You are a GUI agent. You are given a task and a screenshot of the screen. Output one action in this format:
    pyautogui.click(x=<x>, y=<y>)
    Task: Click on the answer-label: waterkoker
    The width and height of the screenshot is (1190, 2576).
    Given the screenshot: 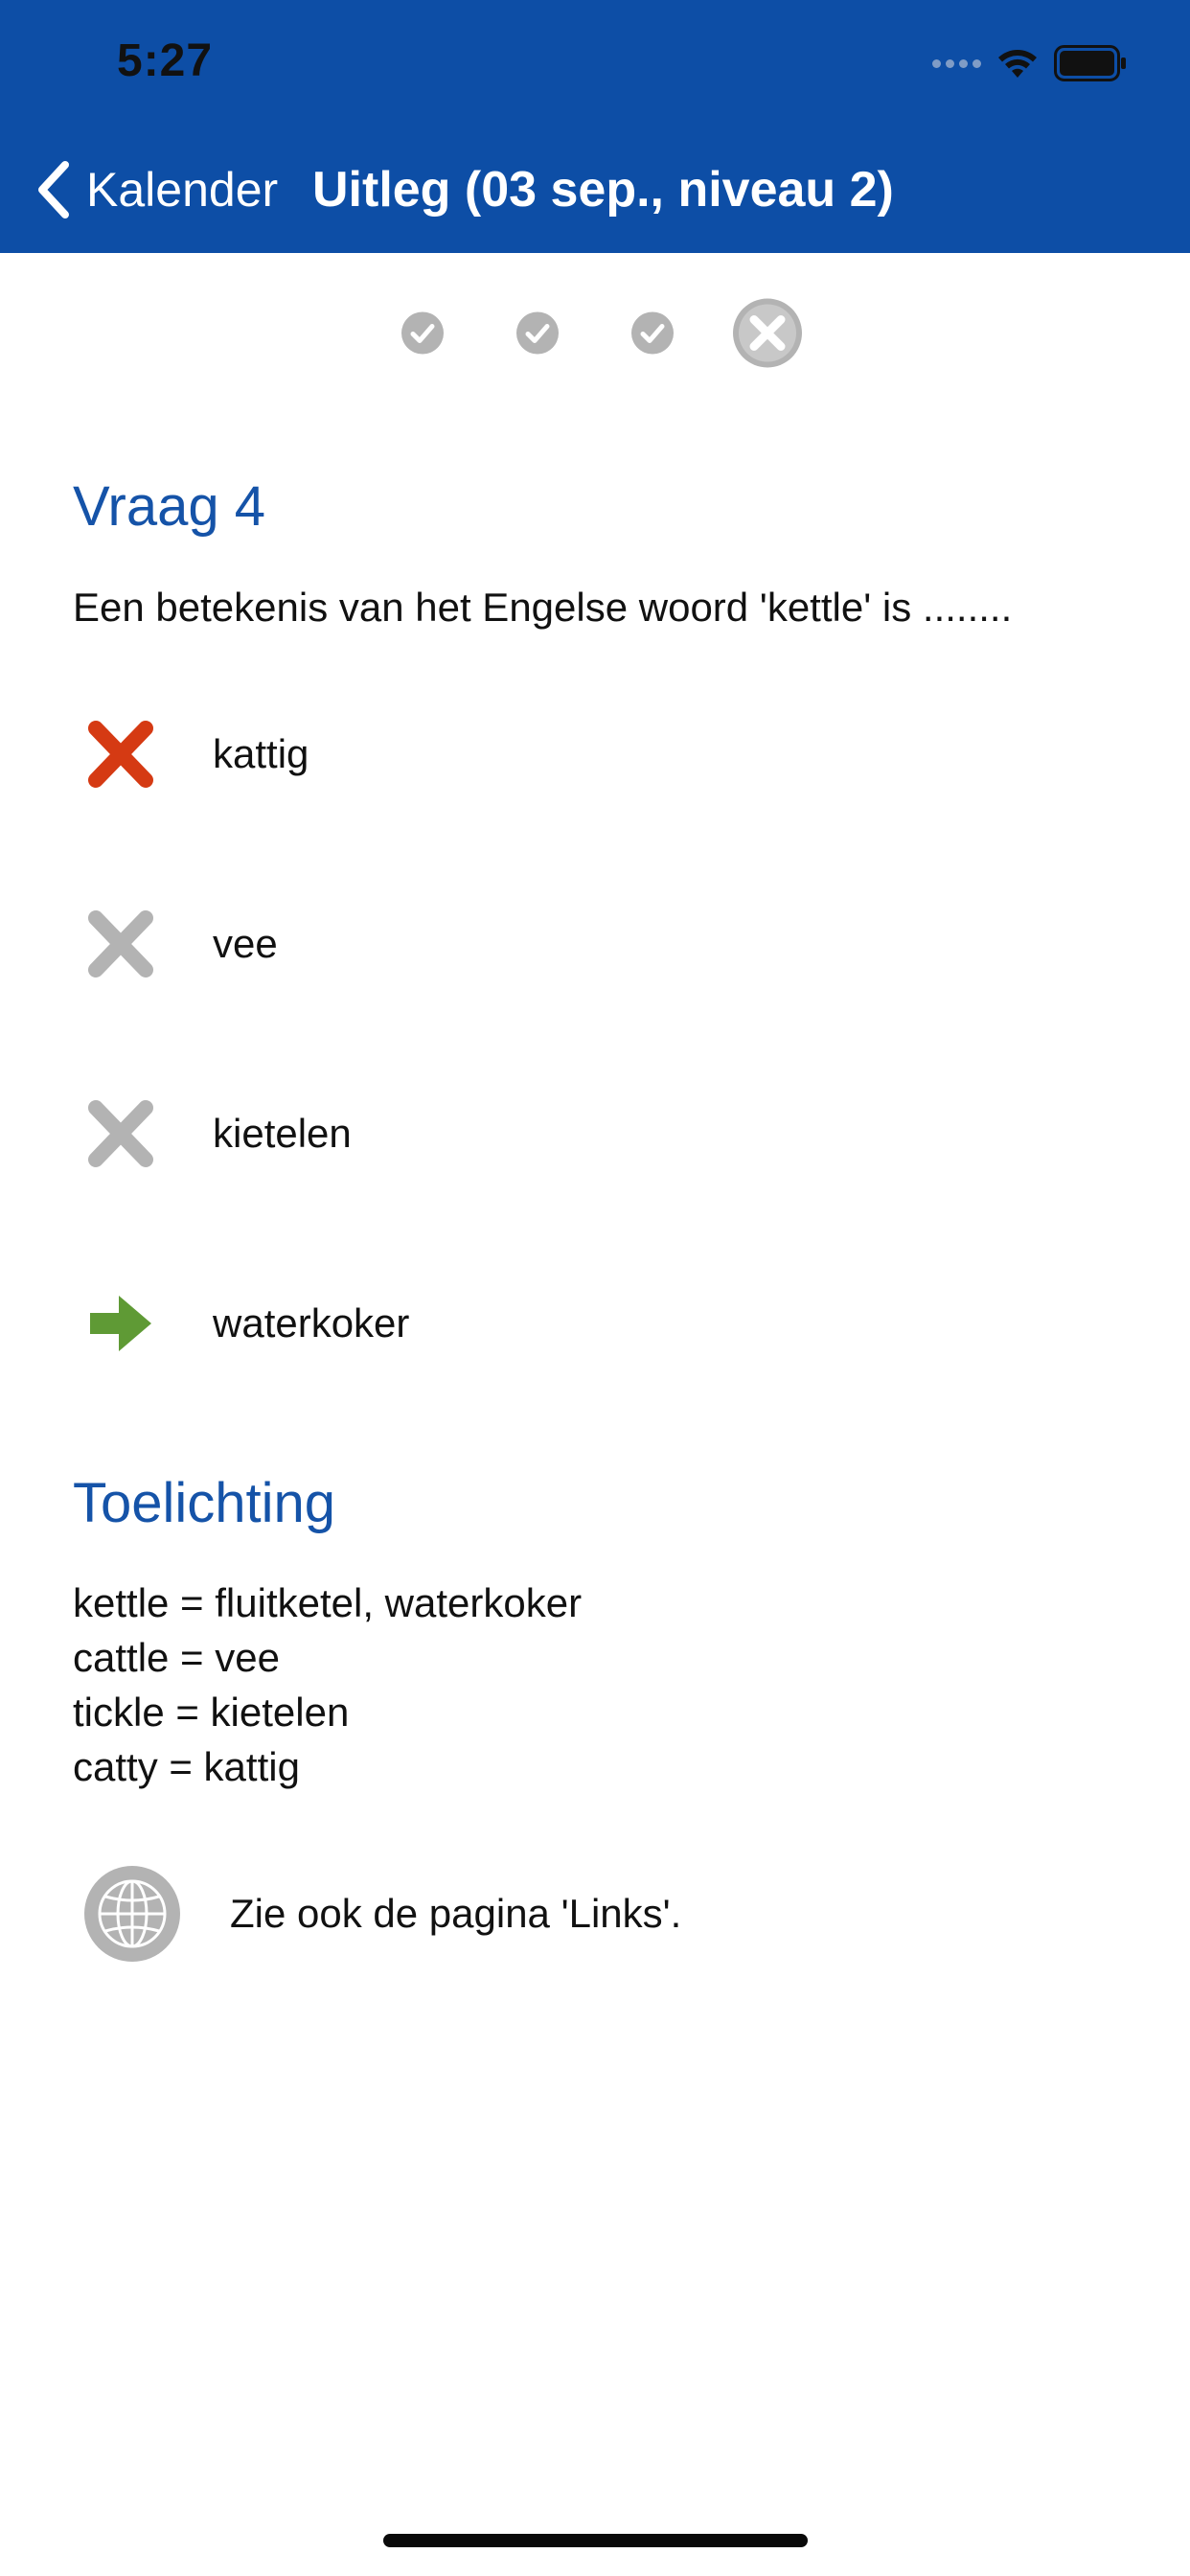 What is the action you would take?
    pyautogui.click(x=311, y=1323)
    